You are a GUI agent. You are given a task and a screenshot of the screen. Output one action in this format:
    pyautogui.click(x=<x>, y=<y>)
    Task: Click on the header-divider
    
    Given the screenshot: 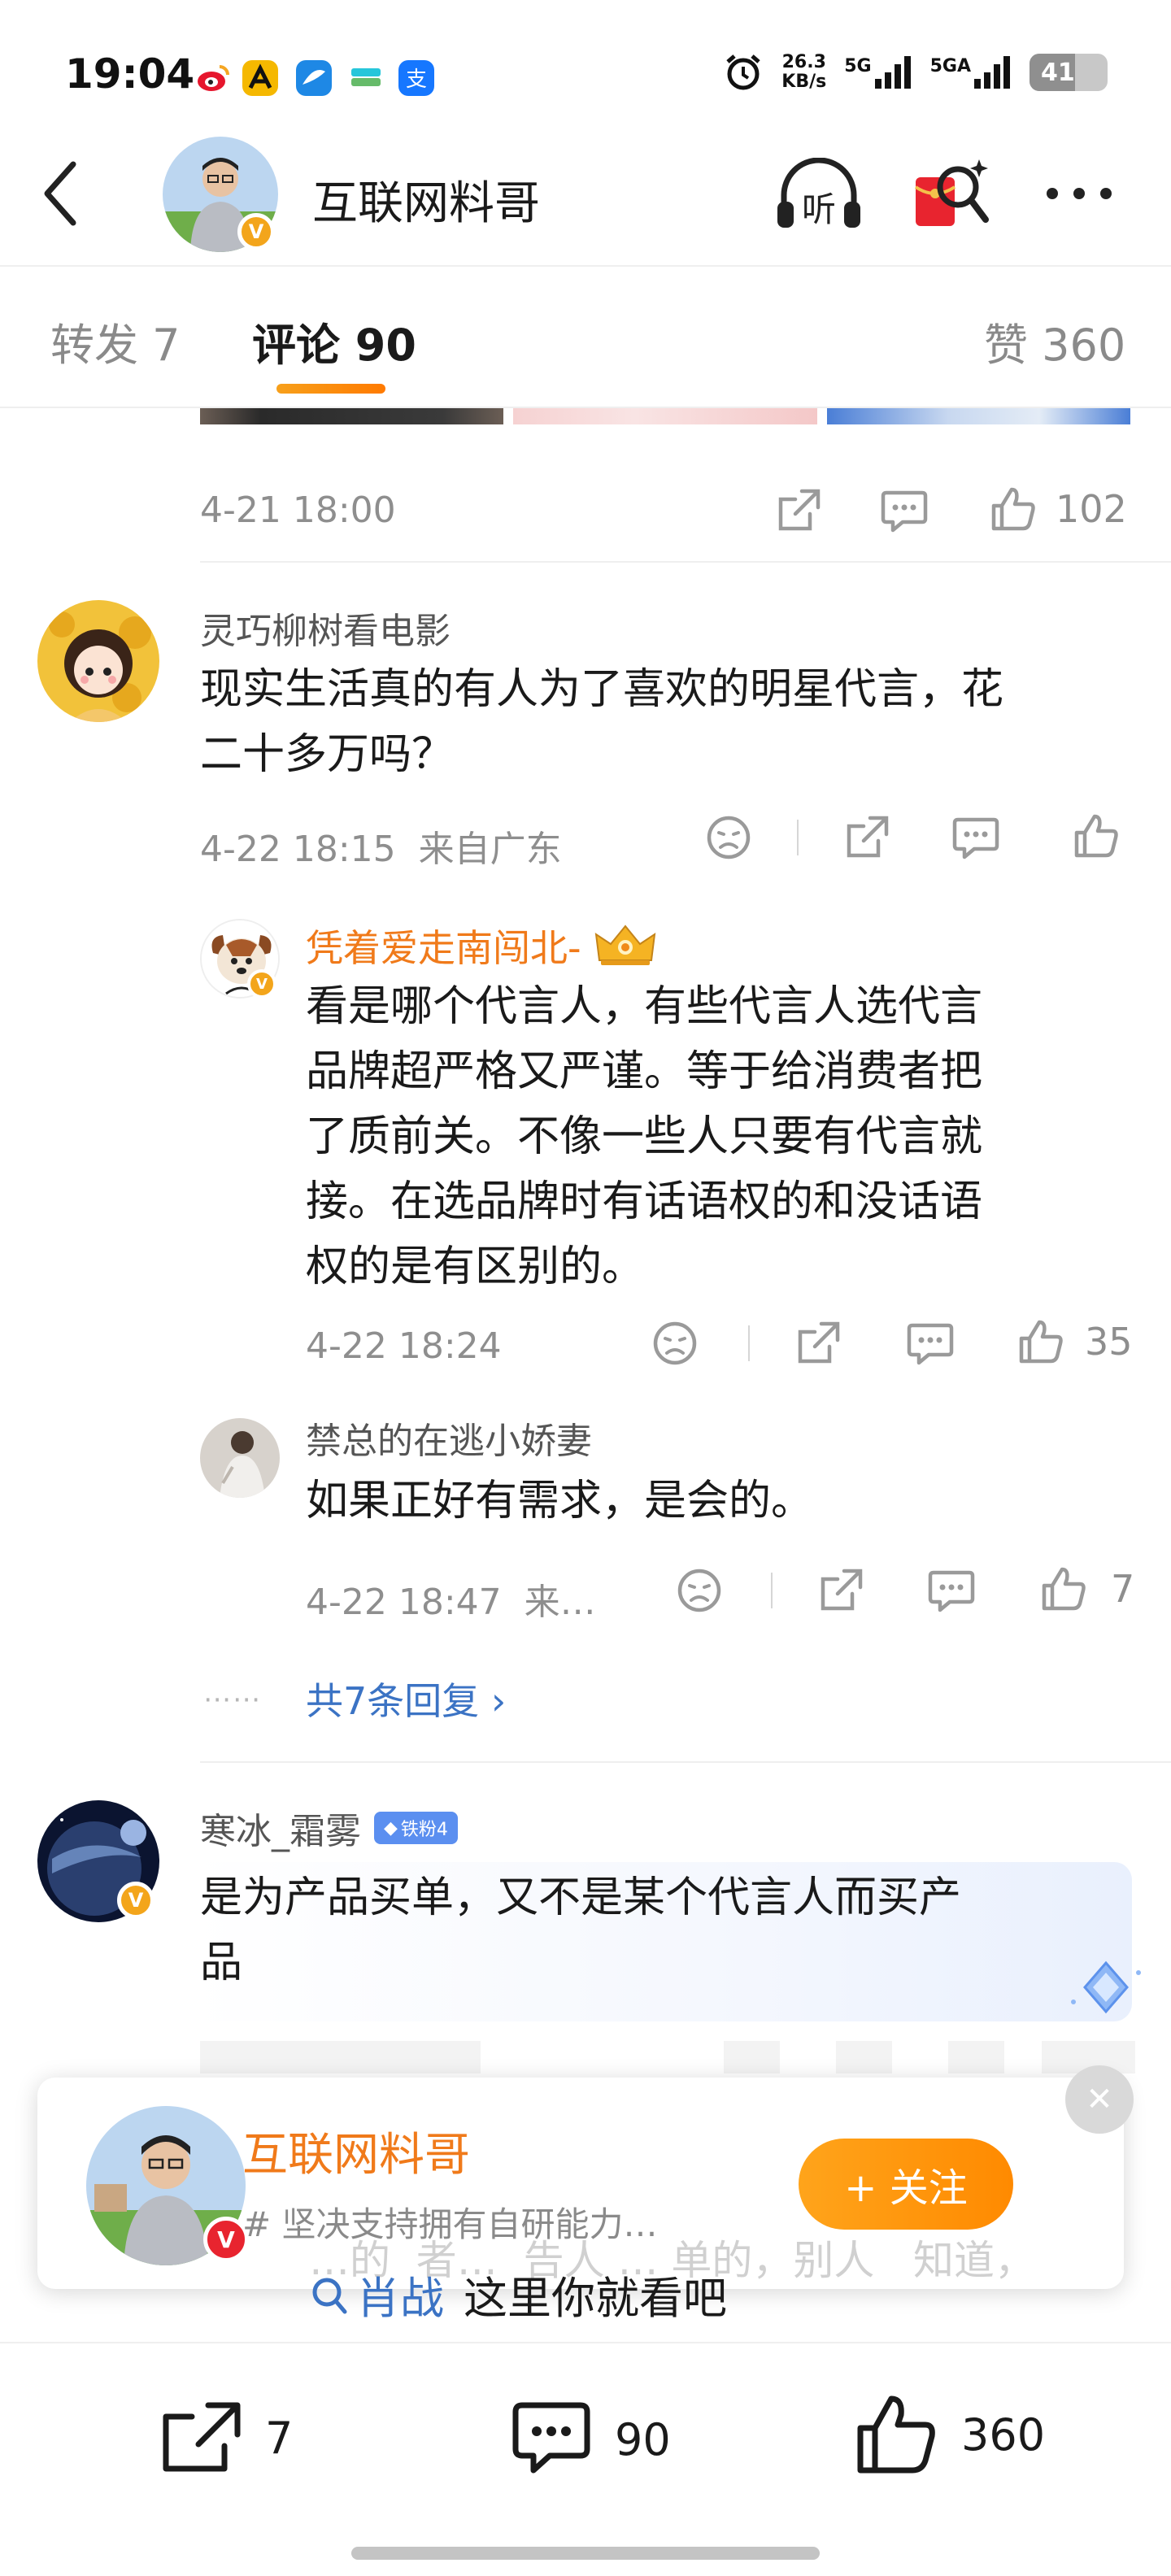 What is the action you would take?
    pyautogui.click(x=585, y=266)
    